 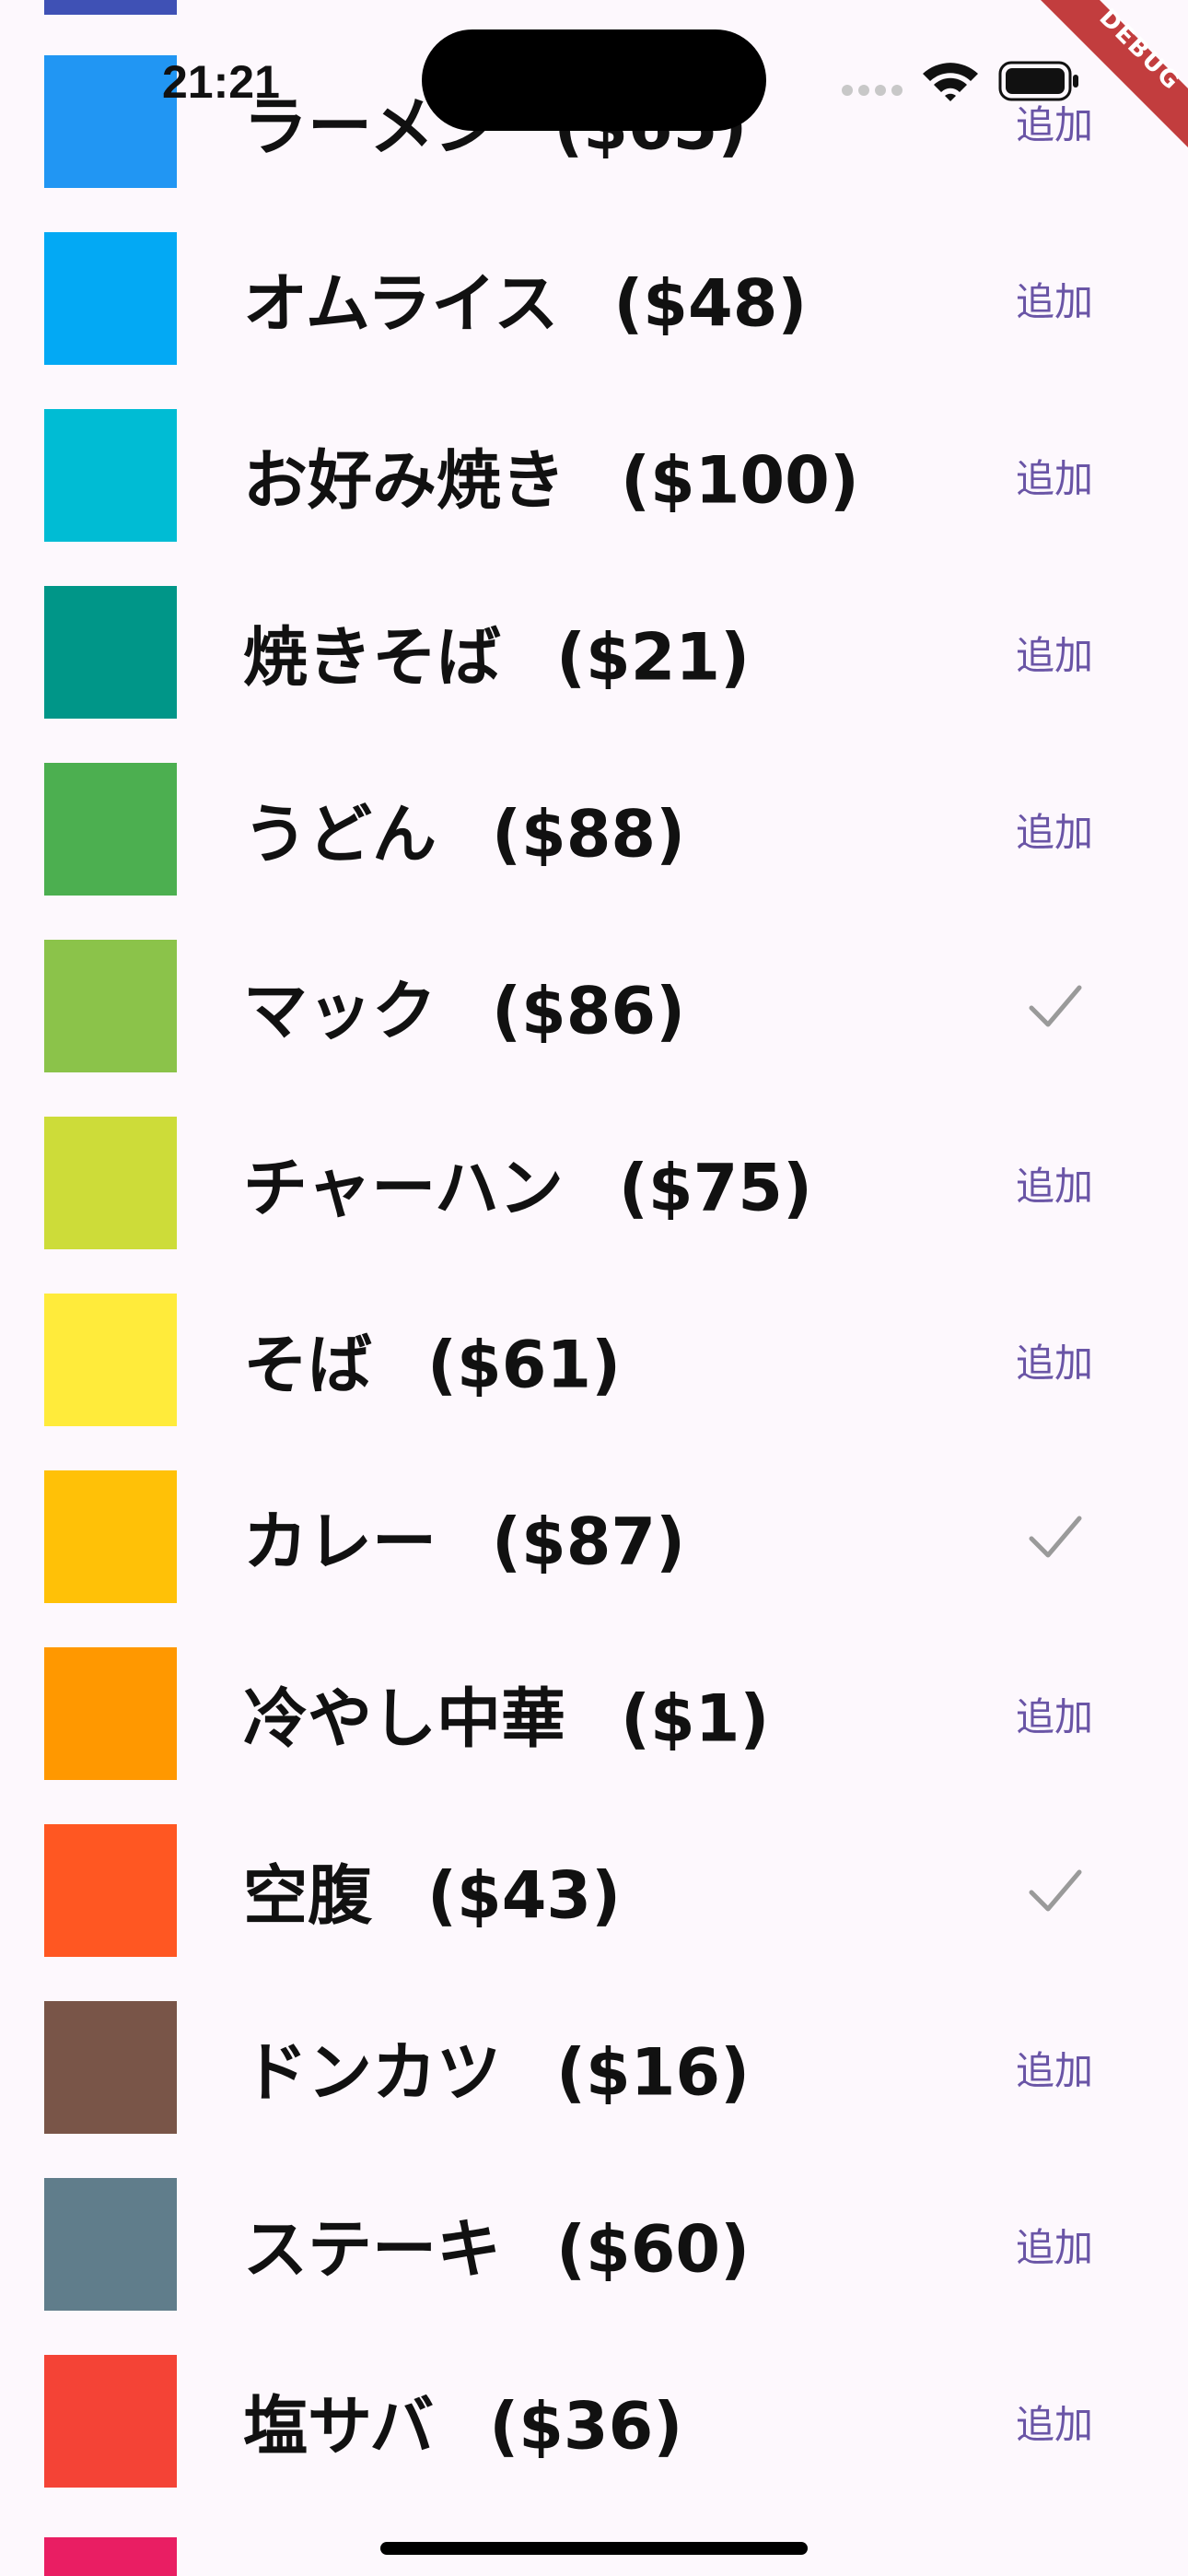 I want to click on home-indicator, so click(x=594, y=2548).